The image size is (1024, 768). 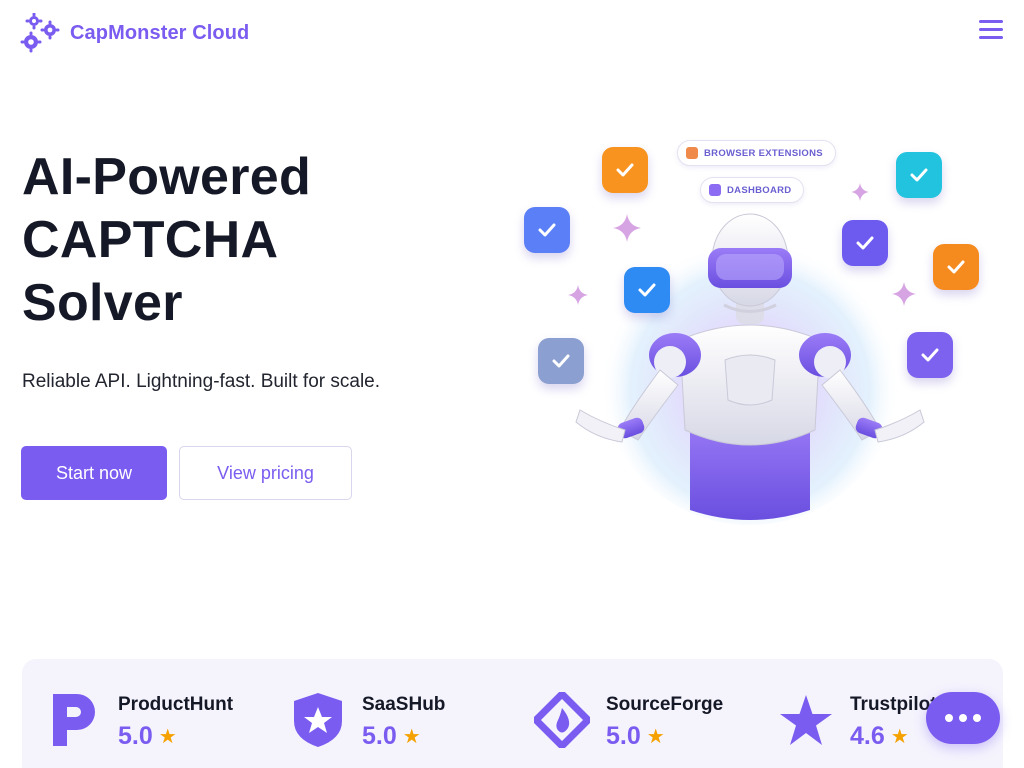 I want to click on rating-name: SourceForge, so click(x=665, y=704).